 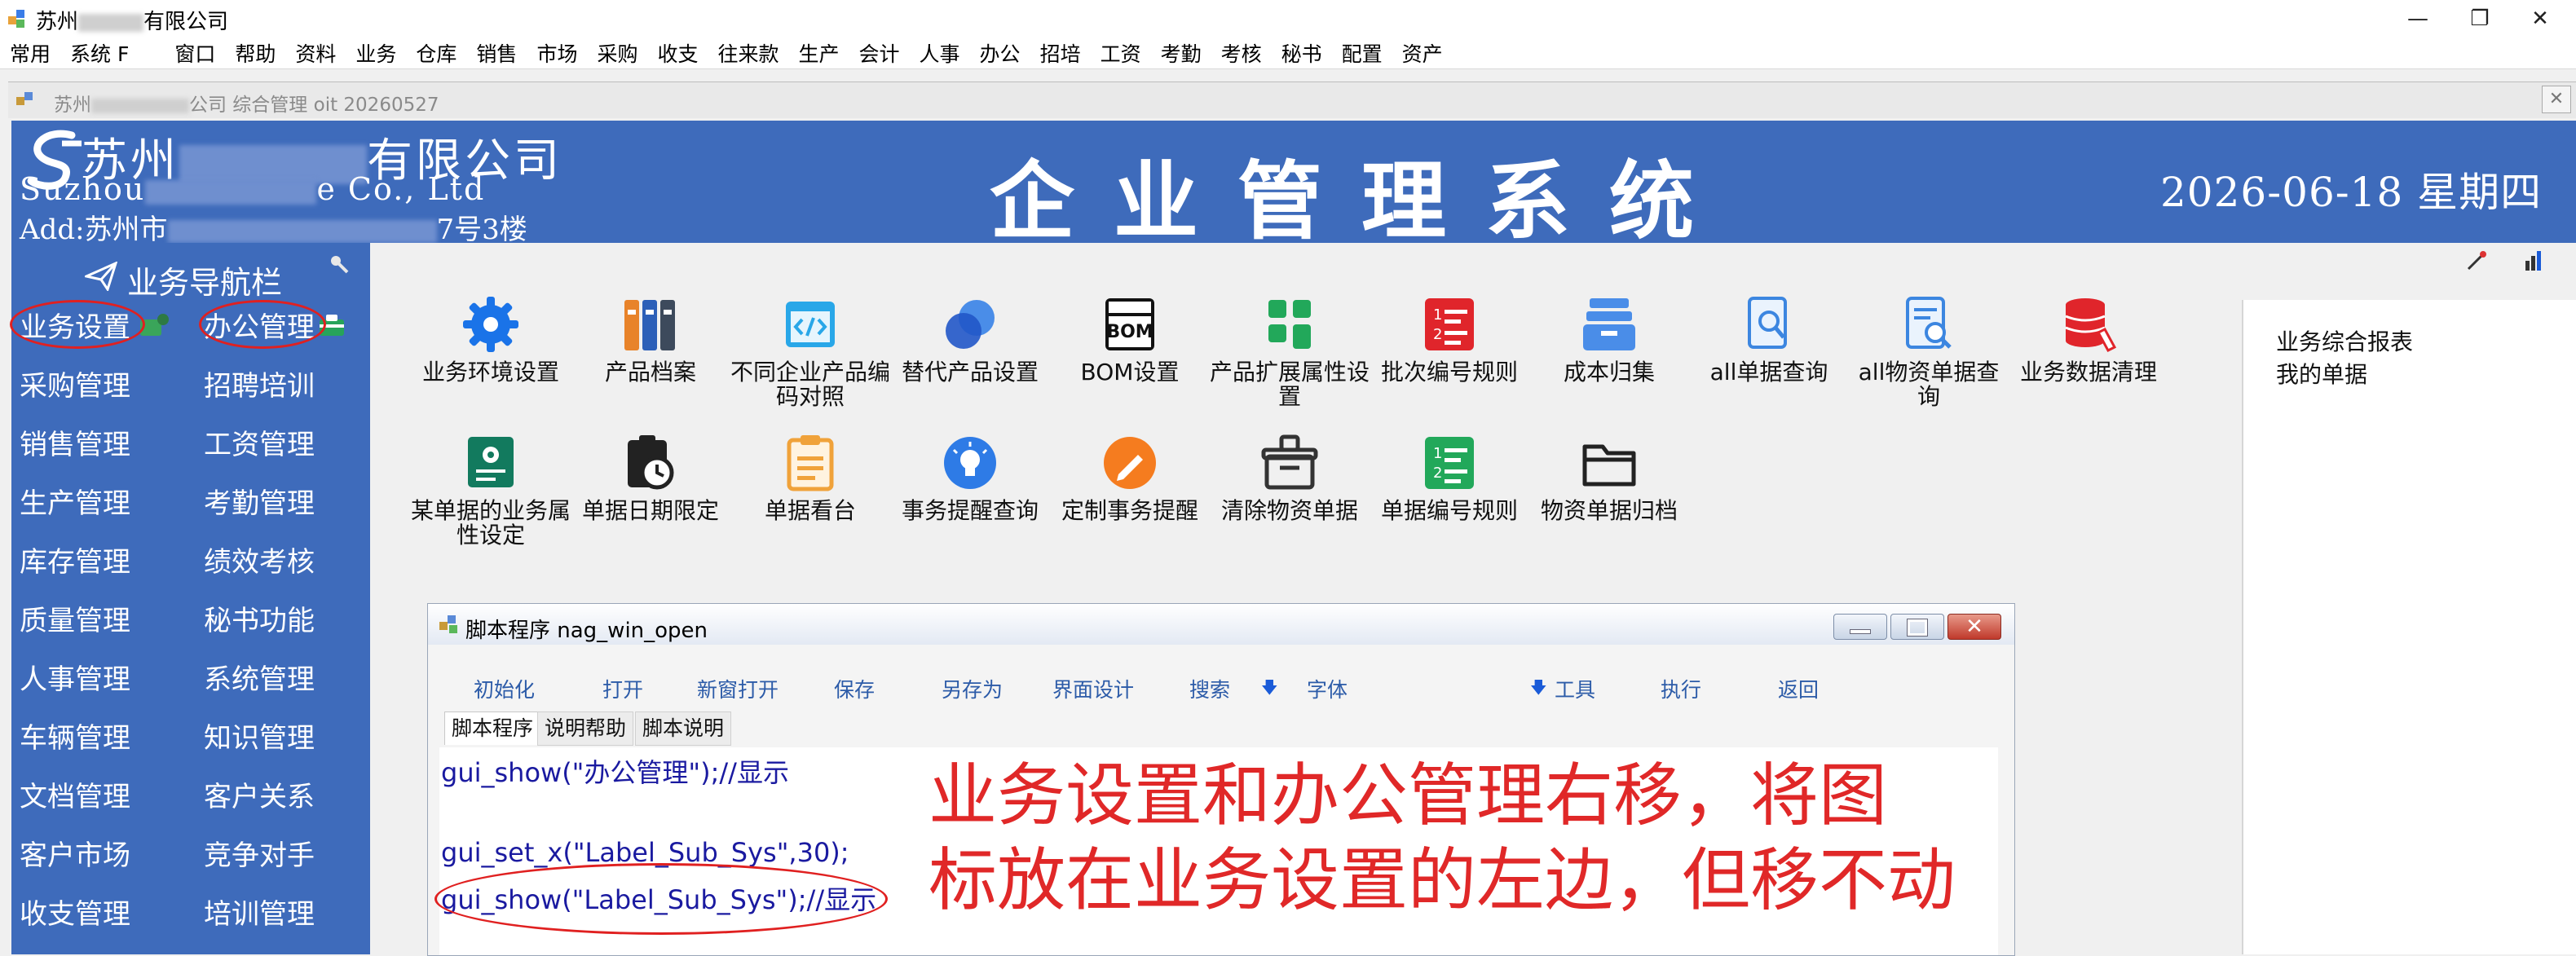 What do you see at coordinates (1130, 477) in the screenshot?
I see `function-tile: 定制事务提醒` at bounding box center [1130, 477].